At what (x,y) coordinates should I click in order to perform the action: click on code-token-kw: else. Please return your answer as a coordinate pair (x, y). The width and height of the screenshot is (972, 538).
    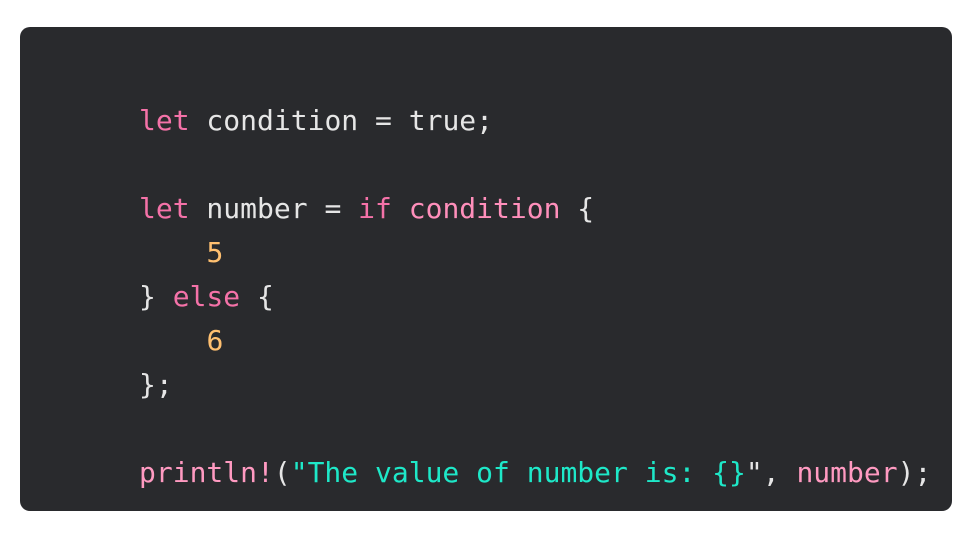
    Looking at the image, I should click on (206, 296).